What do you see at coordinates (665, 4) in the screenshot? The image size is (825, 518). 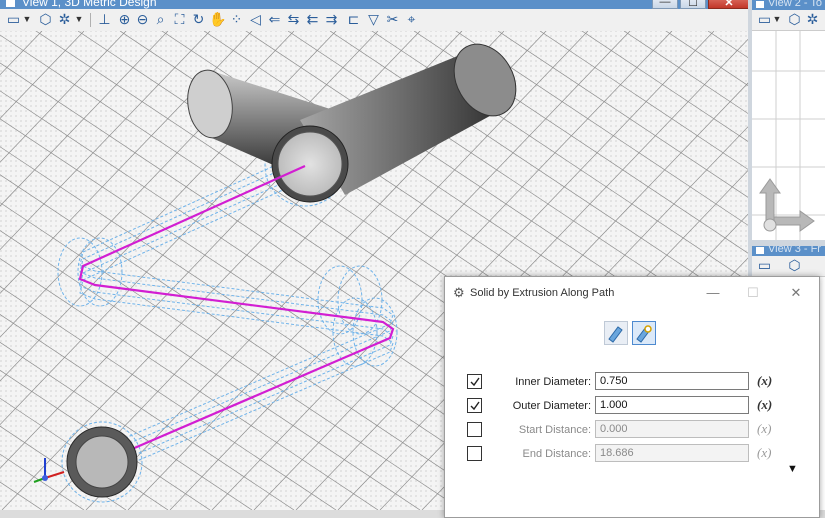 I see `minimize-button: —` at bounding box center [665, 4].